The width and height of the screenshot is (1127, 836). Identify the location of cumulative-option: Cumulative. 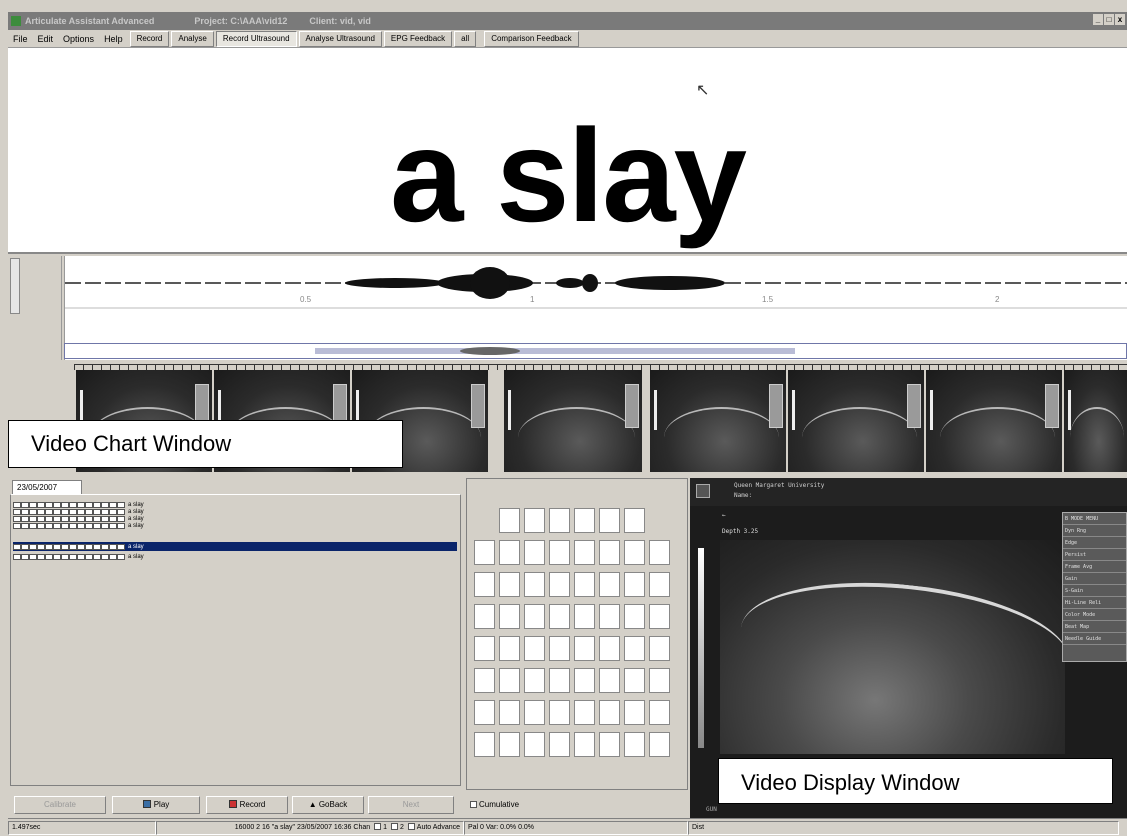
(493, 804).